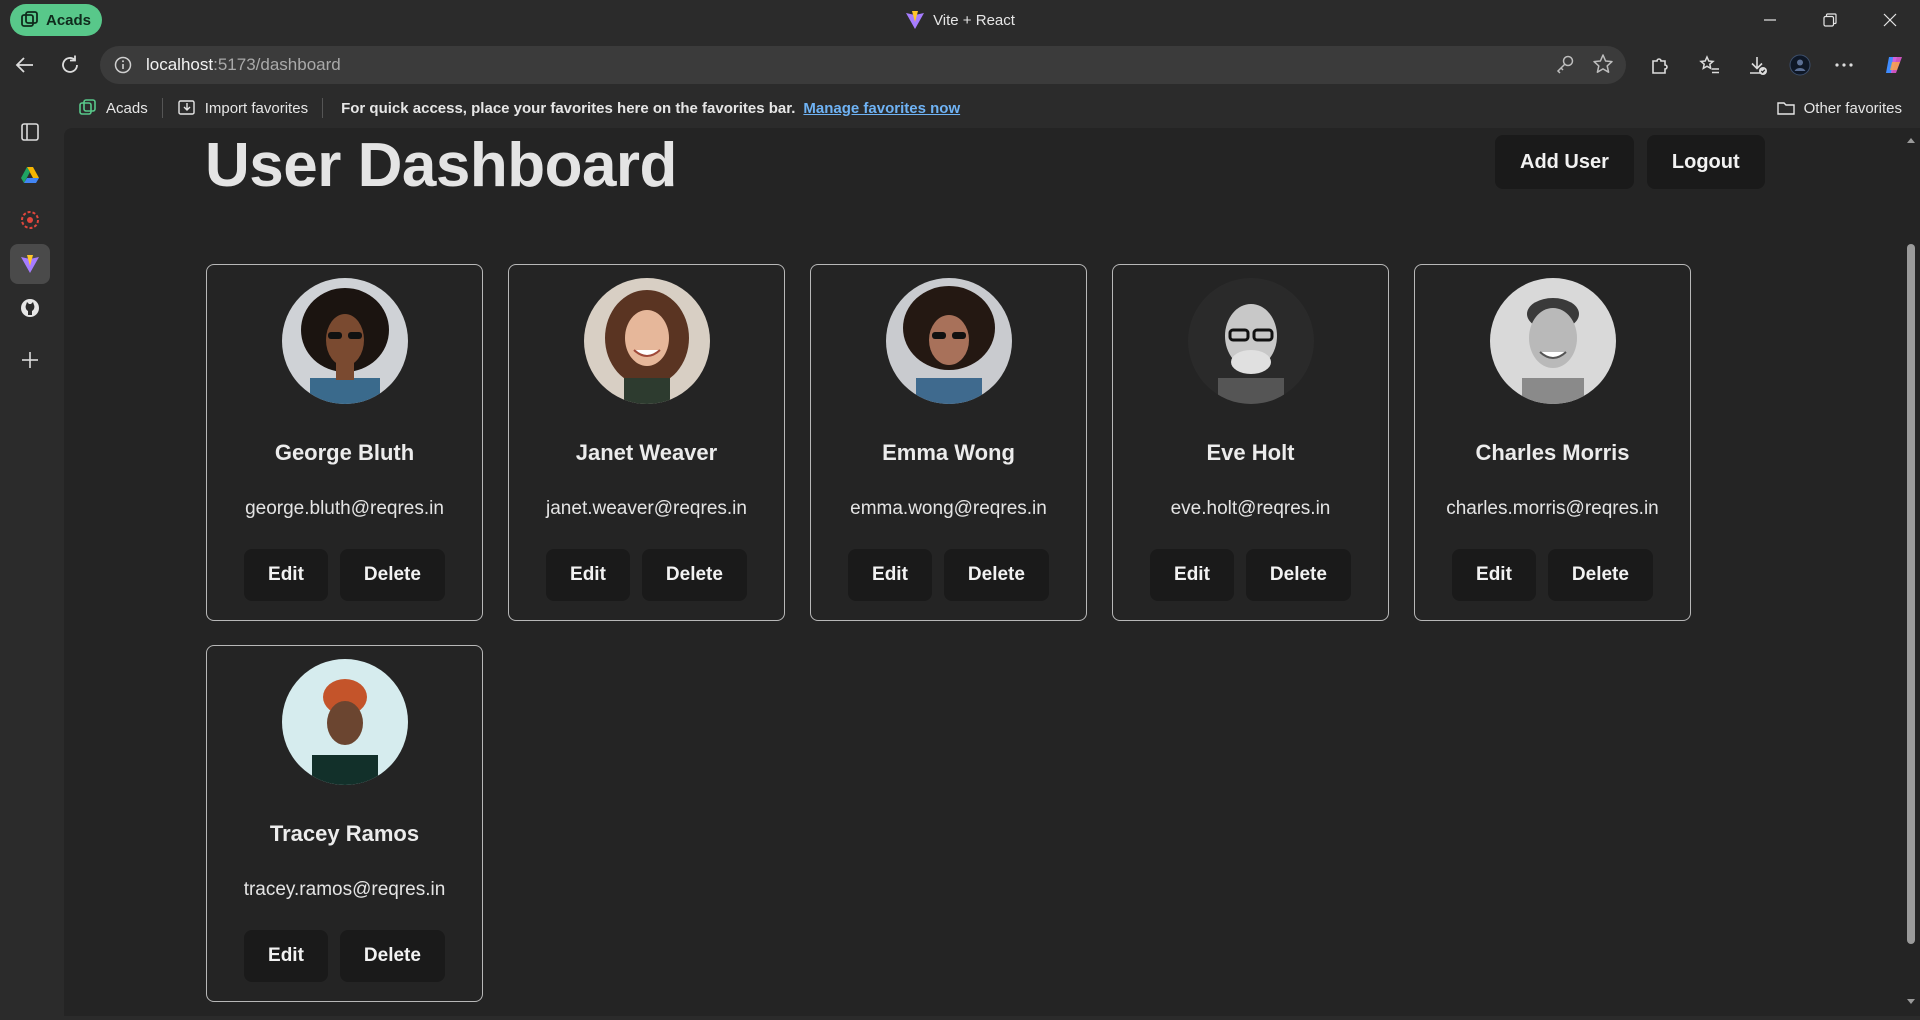  I want to click on manage-favorites-link: Manage favorites now, so click(881, 108).